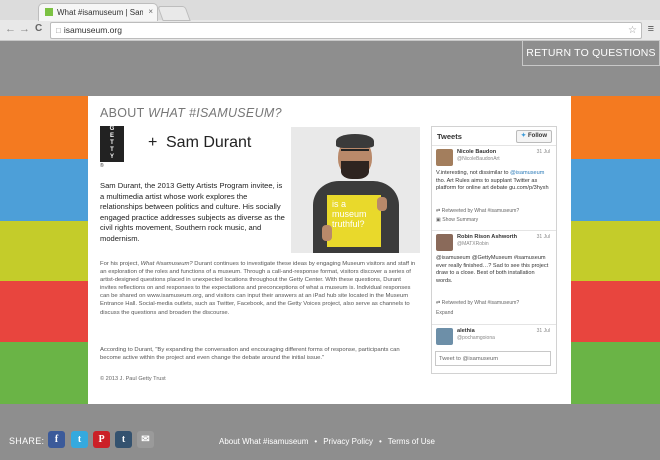 The image size is (660, 460). What do you see at coordinates (476, 152) in the screenshot?
I see `tweet-author: Nicole Baudon` at bounding box center [476, 152].